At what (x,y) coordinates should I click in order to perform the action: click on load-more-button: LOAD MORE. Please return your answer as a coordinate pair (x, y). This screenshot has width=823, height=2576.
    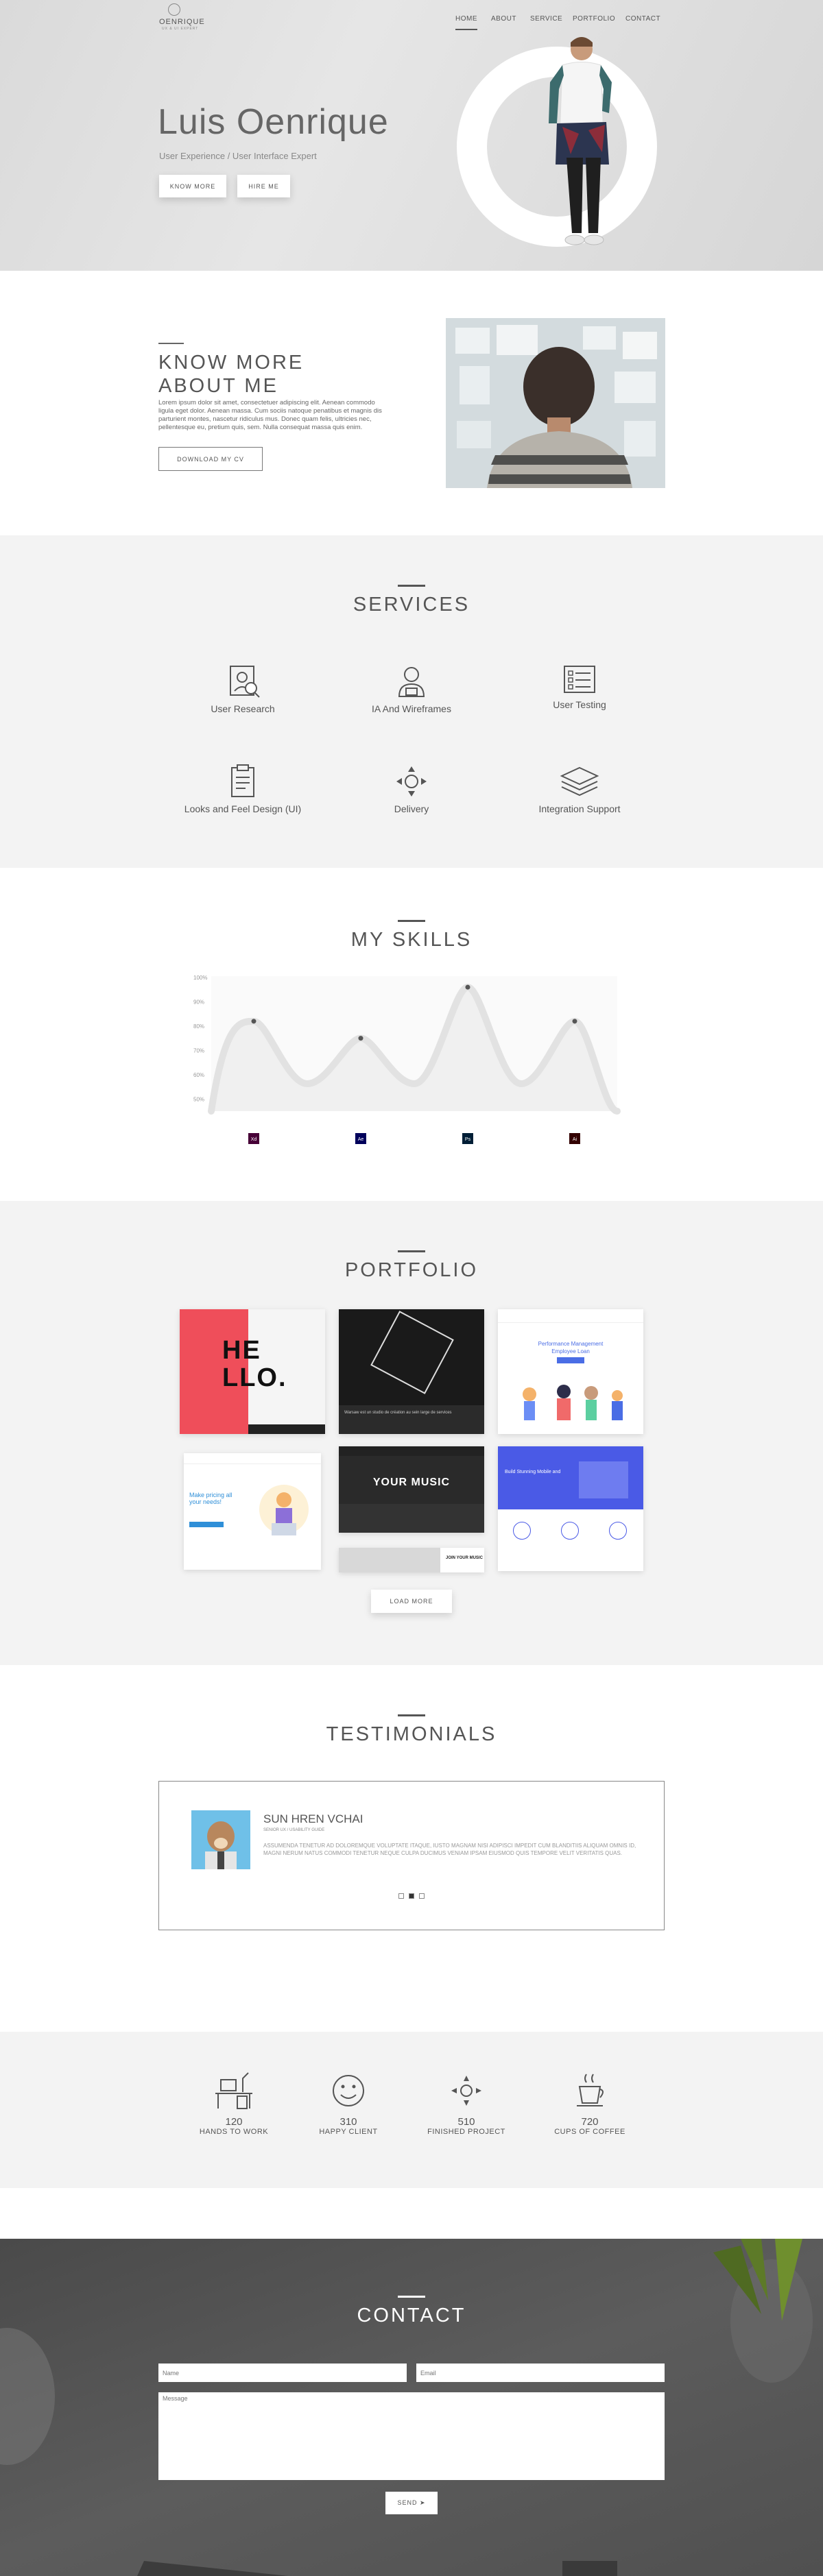
    Looking at the image, I should click on (411, 1601).